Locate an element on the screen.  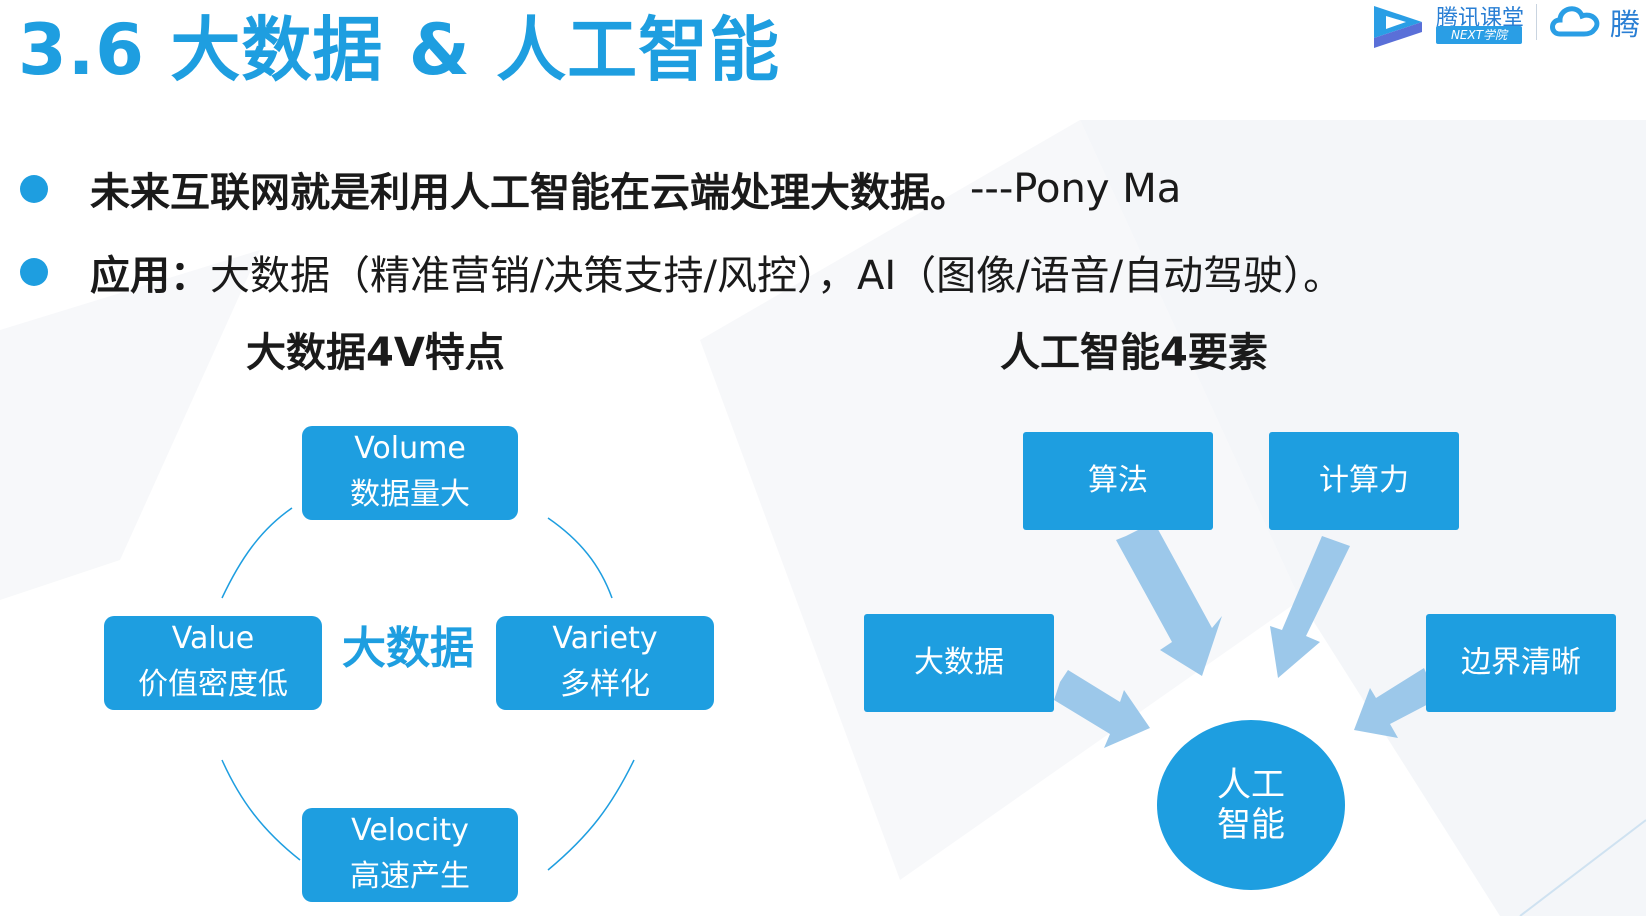
ai-4-elements-heading: 人工智能4要素 is located at coordinates (1134, 353).